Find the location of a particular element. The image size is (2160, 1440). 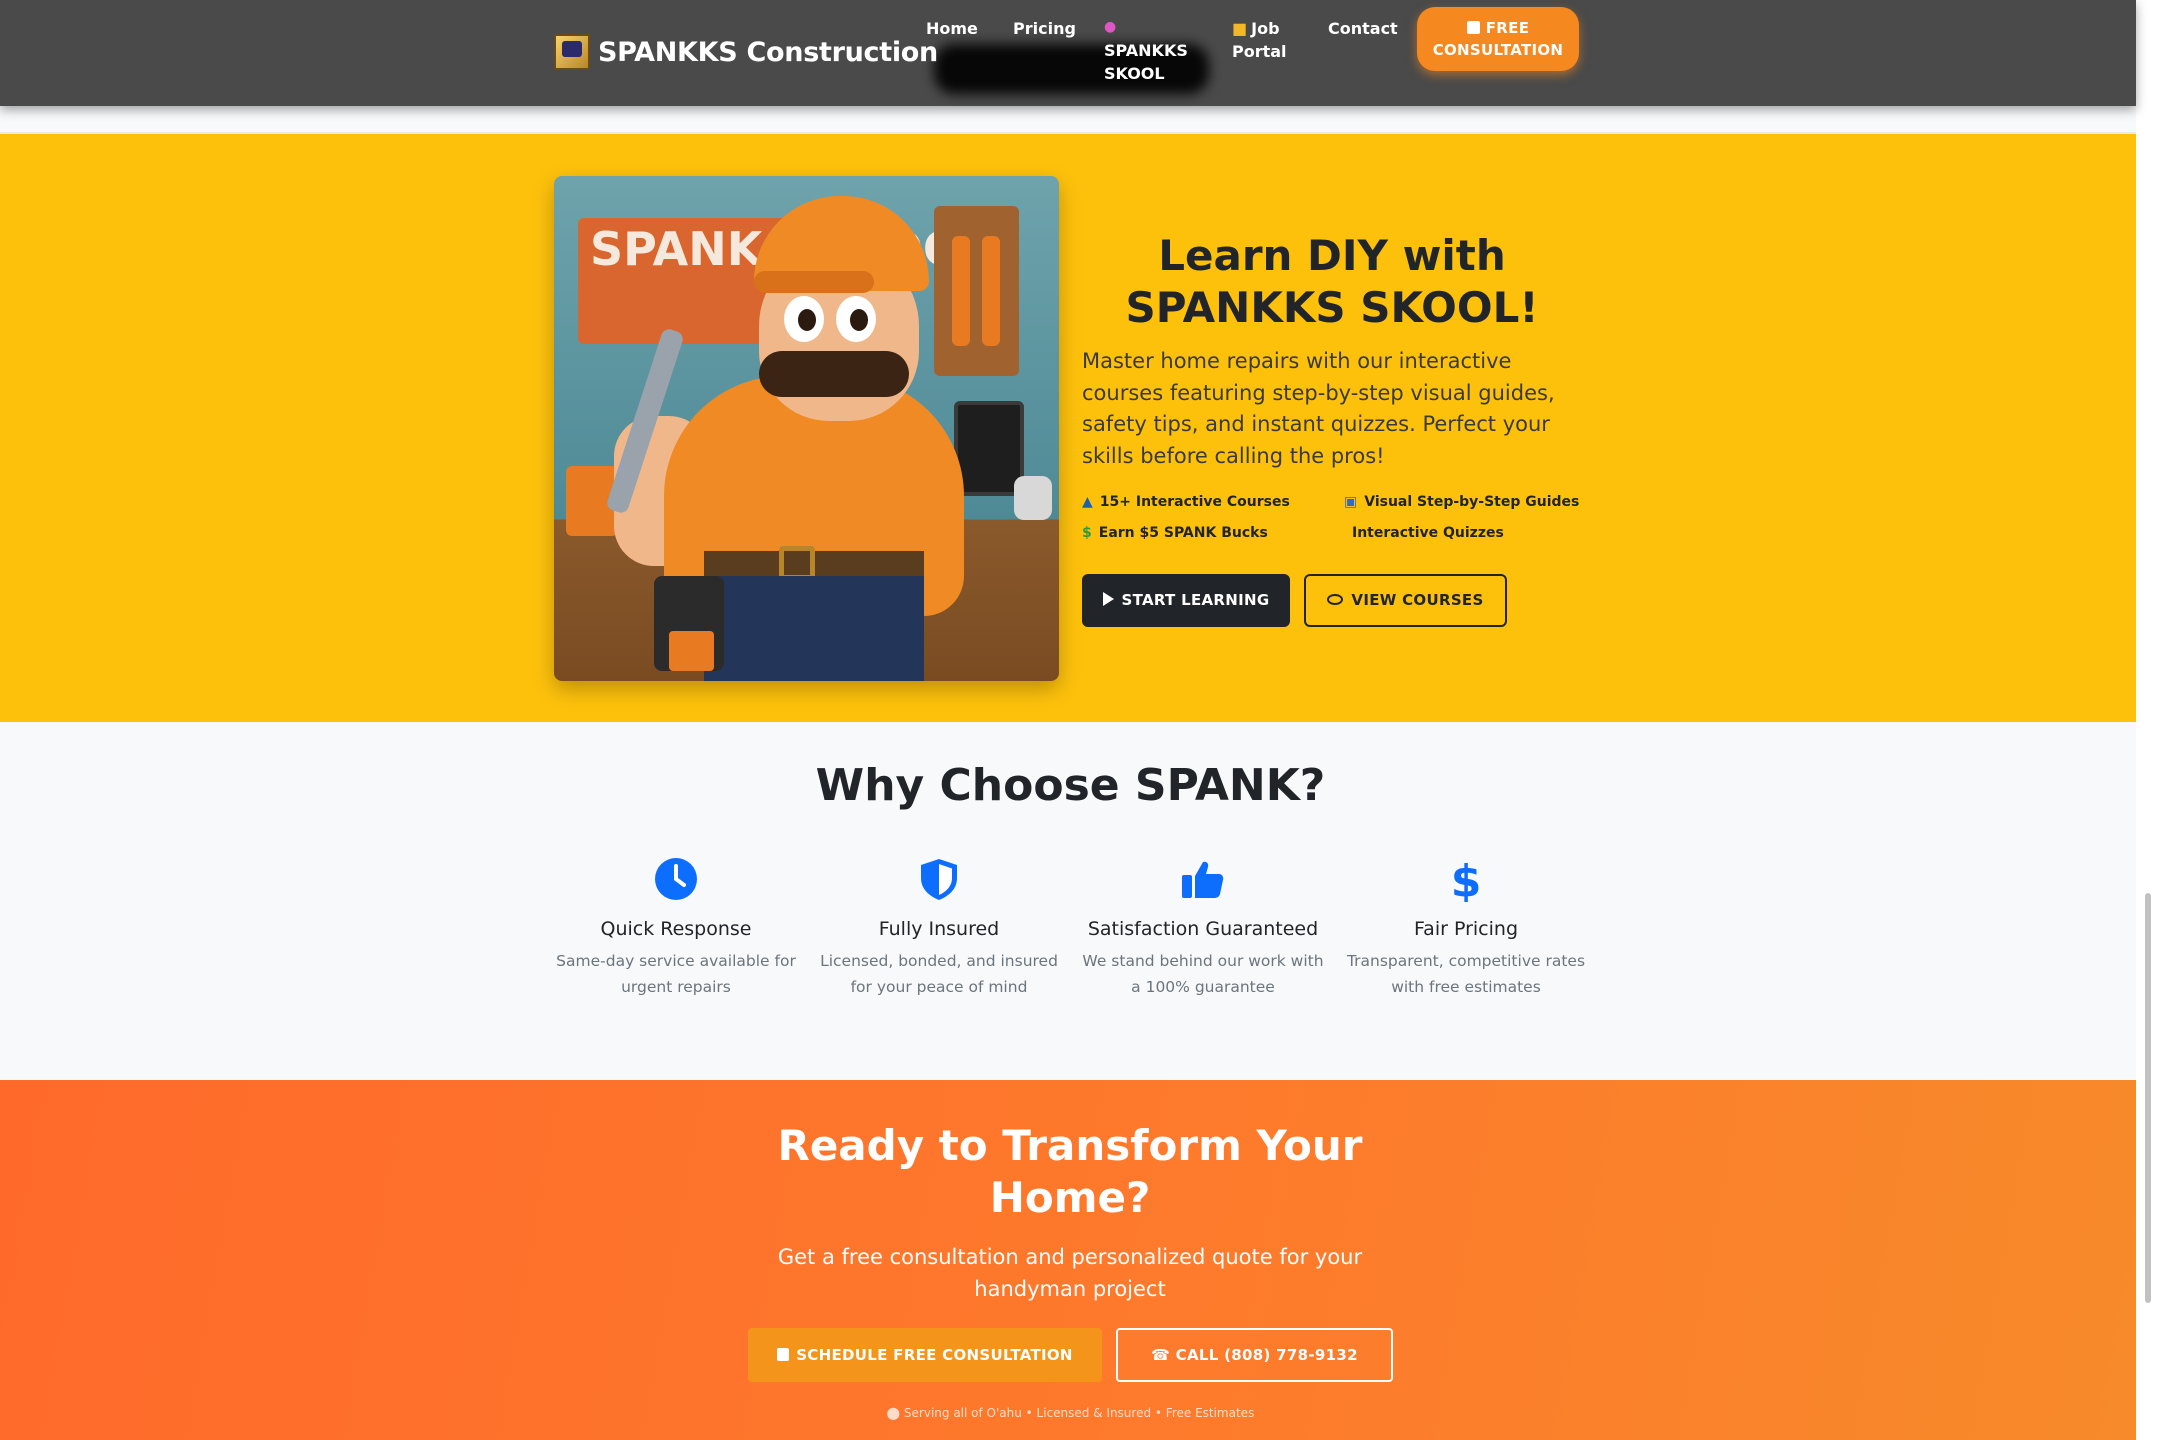

mascot-cap-brim is located at coordinates (814, 282).